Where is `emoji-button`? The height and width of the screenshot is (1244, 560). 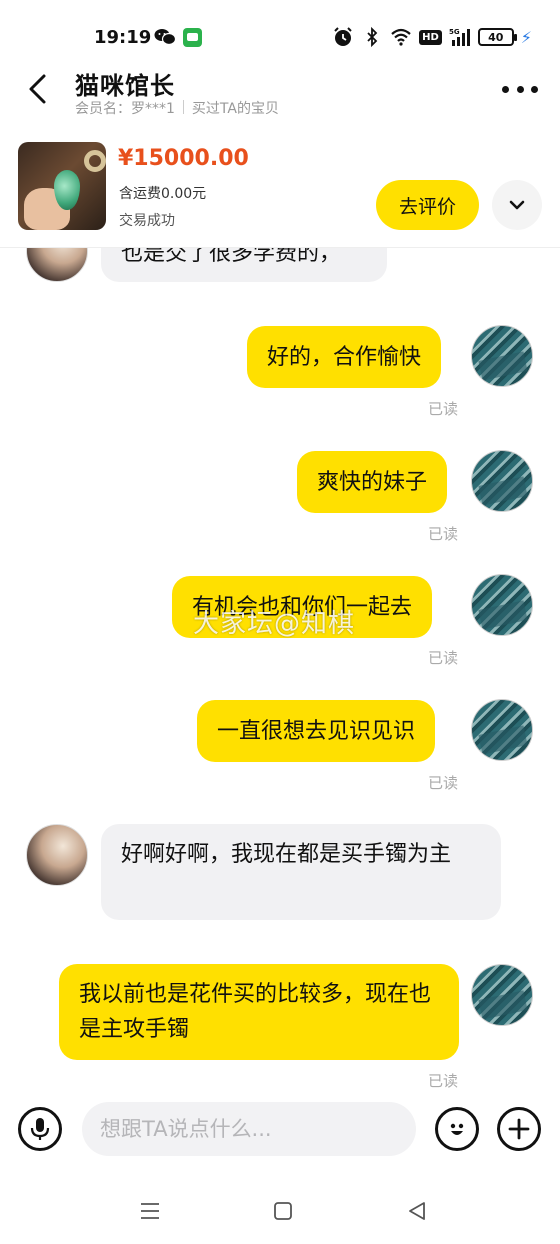
emoji-button is located at coordinates (457, 1129).